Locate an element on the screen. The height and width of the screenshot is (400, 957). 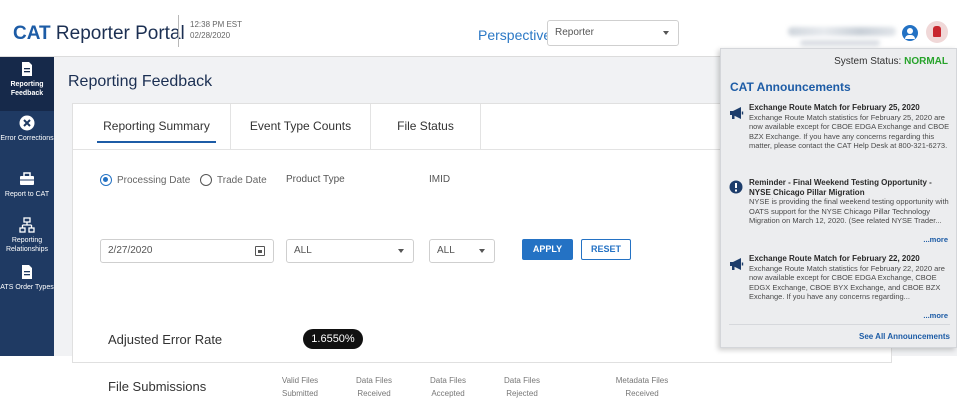
calendar-icon is located at coordinates (260, 251).